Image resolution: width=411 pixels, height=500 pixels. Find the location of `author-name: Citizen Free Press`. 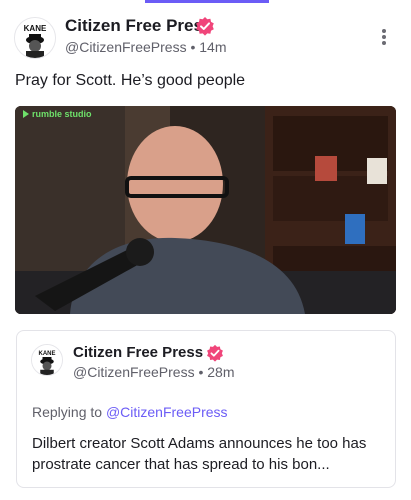

author-name: Citizen Free Press is located at coordinates (138, 26).